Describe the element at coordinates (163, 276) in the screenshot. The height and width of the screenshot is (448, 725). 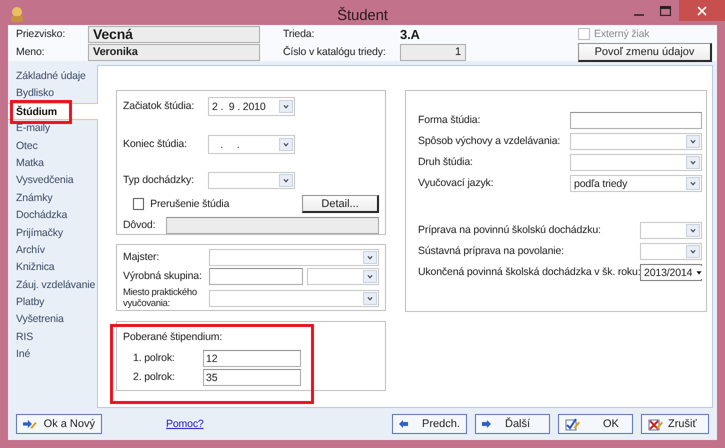
I see `field-label: Výrobná skupina:` at that location.